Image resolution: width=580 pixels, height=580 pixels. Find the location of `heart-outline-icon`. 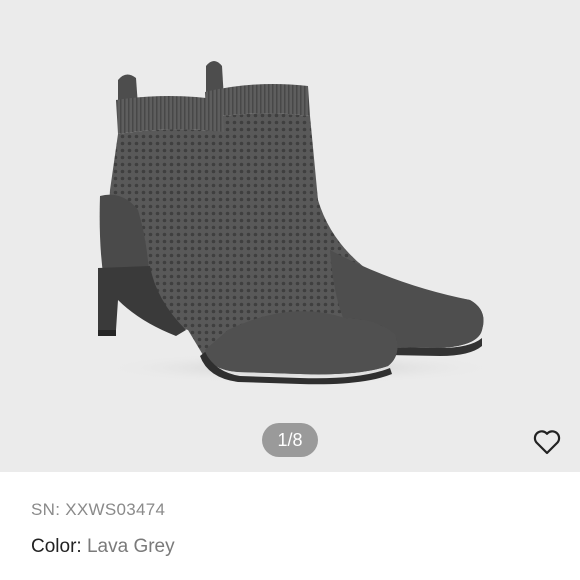

heart-outline-icon is located at coordinates (547, 442).